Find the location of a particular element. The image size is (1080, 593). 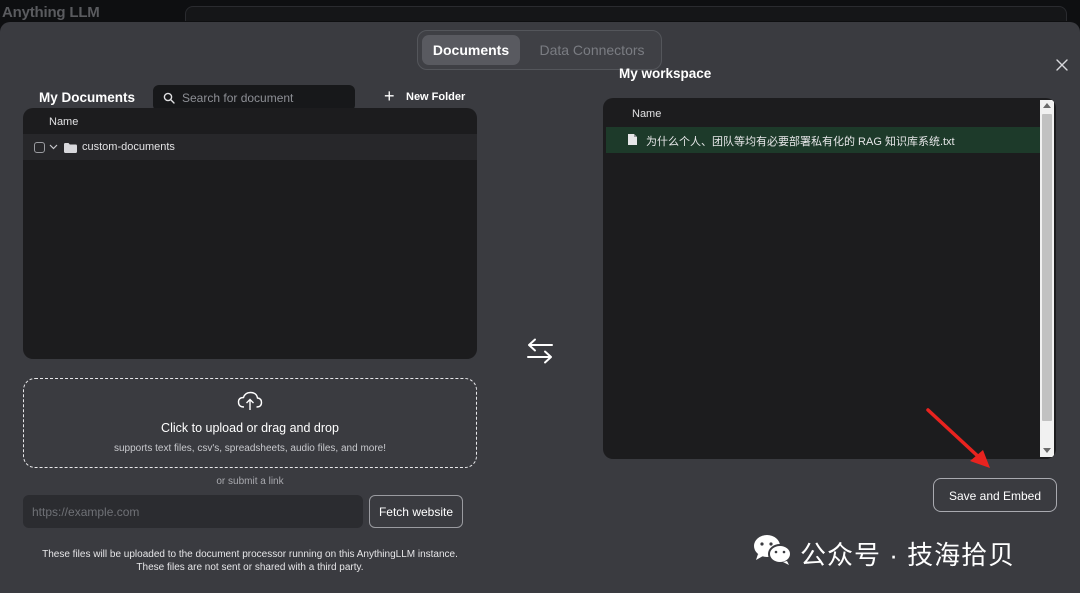

new-folder-label: New Folder is located at coordinates (436, 97).